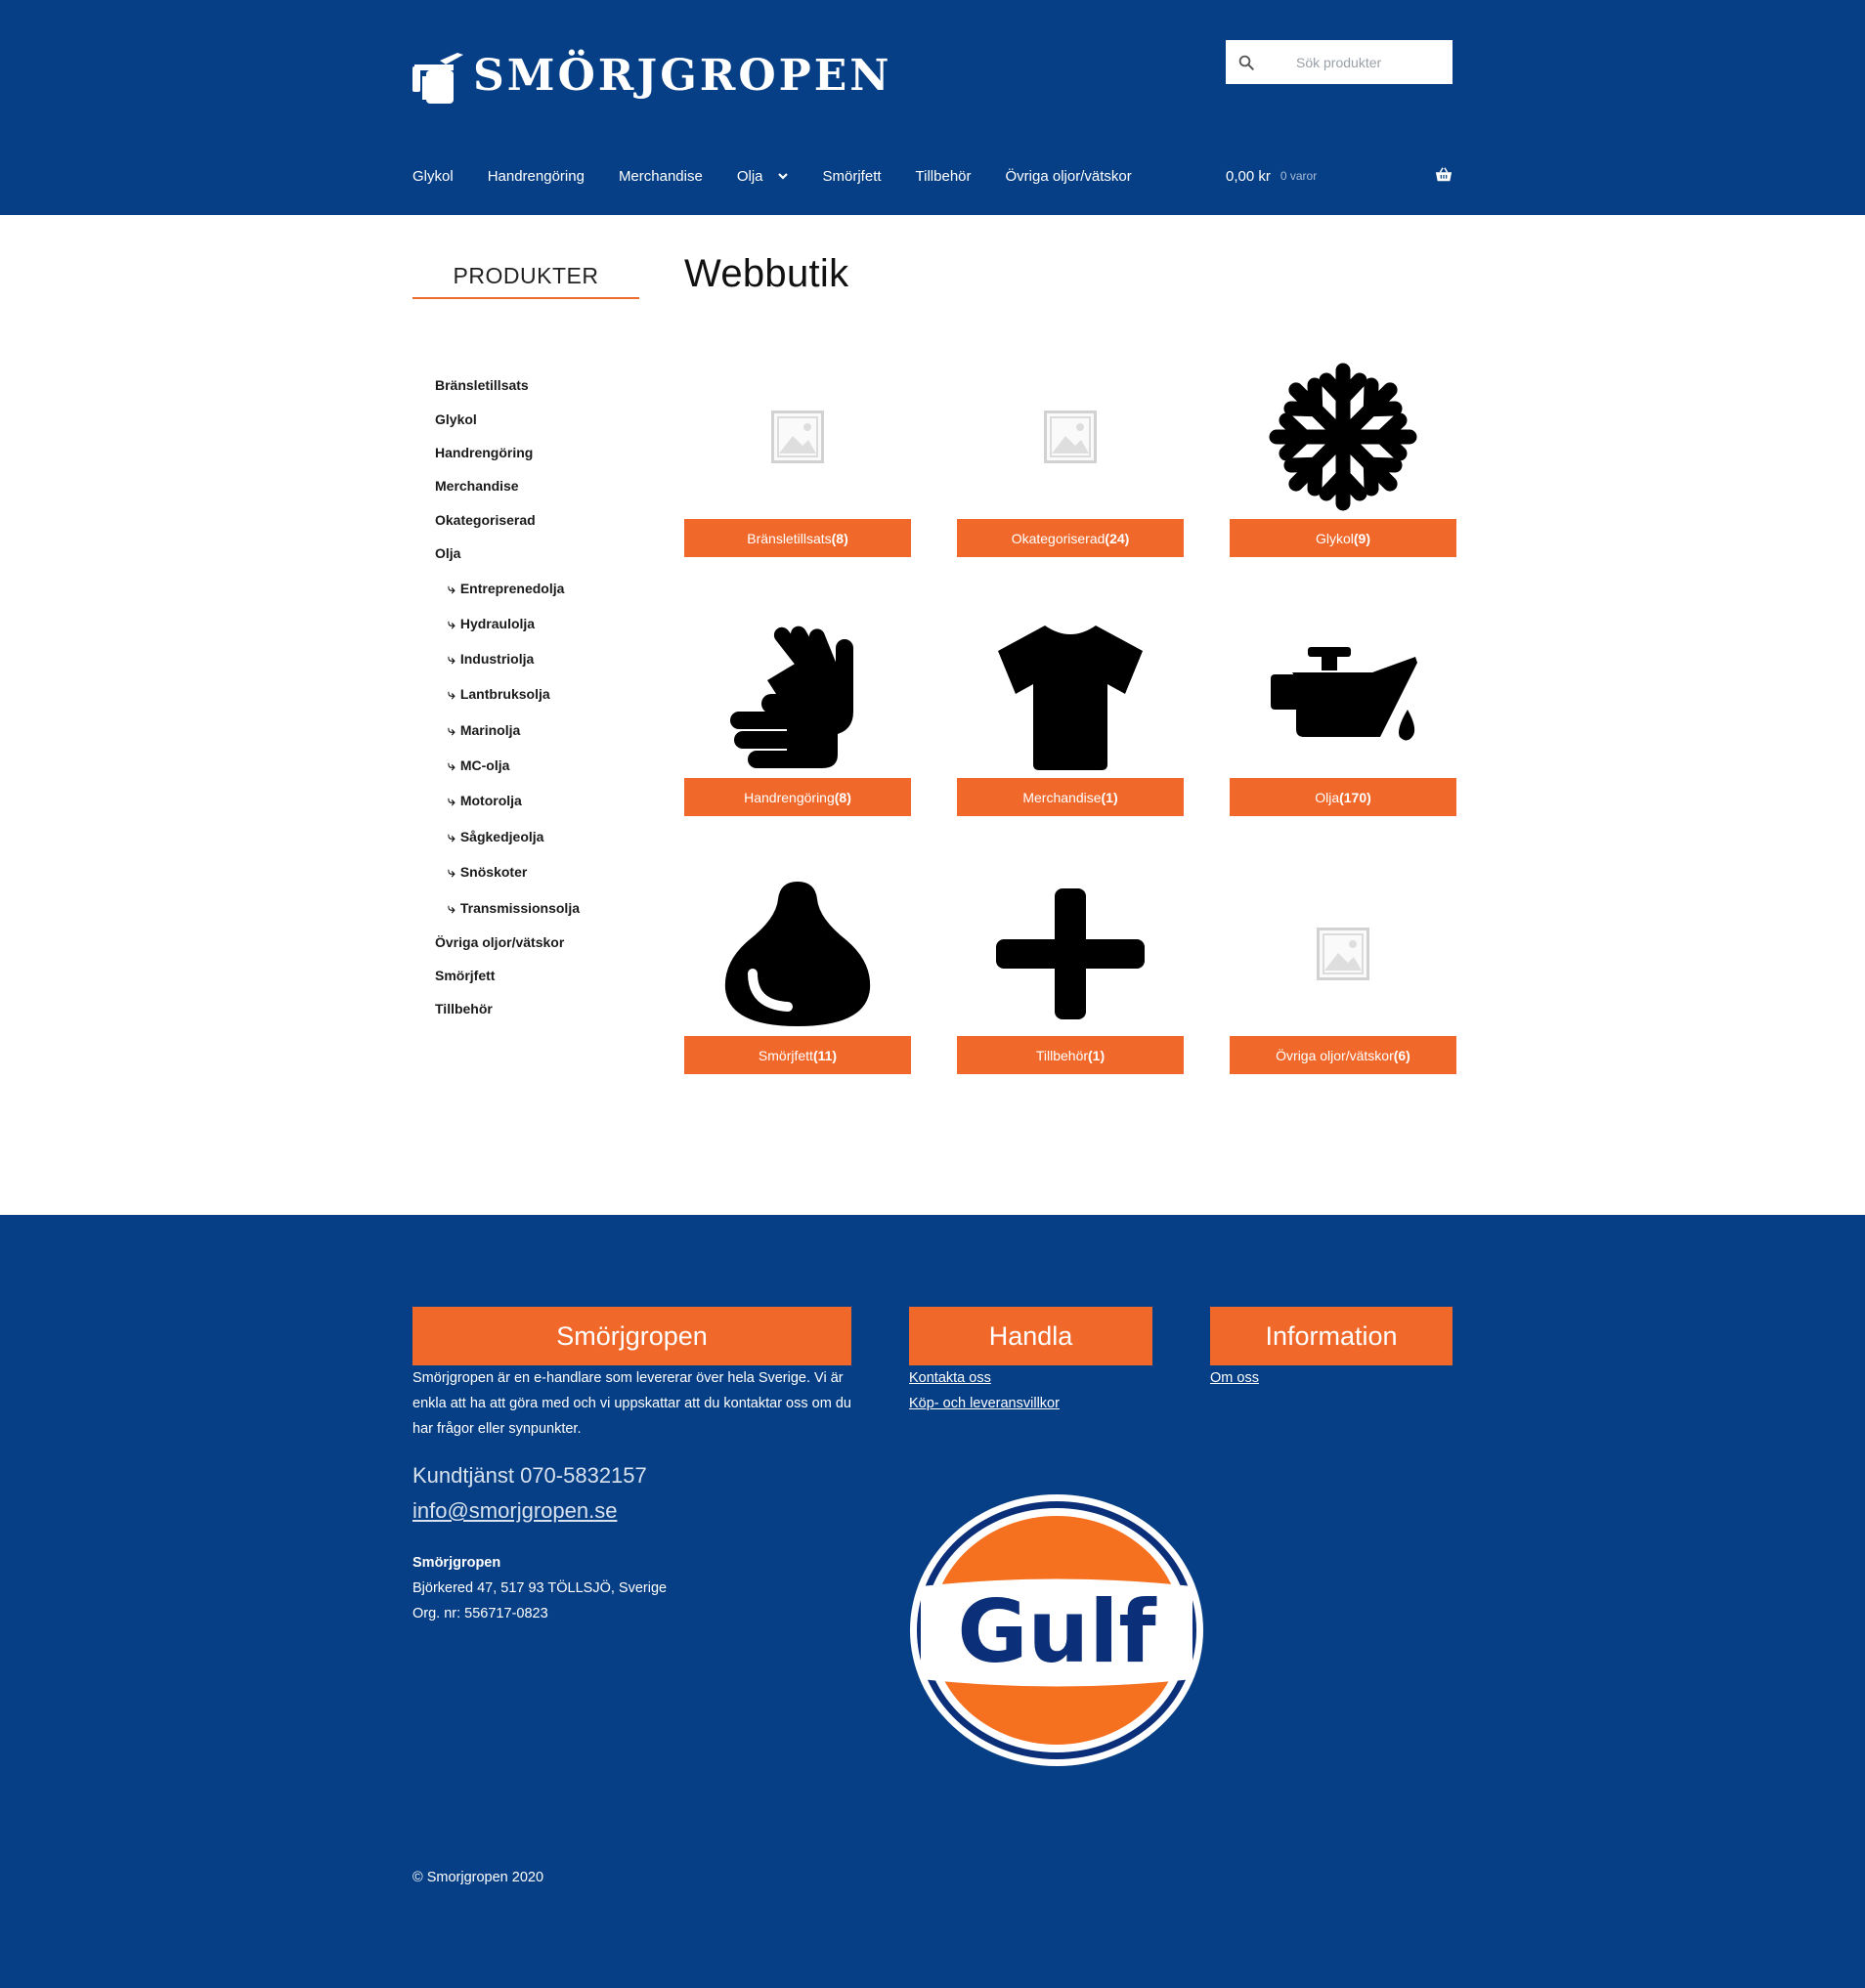  I want to click on subcategory-label: Snöskoter, so click(494, 872).